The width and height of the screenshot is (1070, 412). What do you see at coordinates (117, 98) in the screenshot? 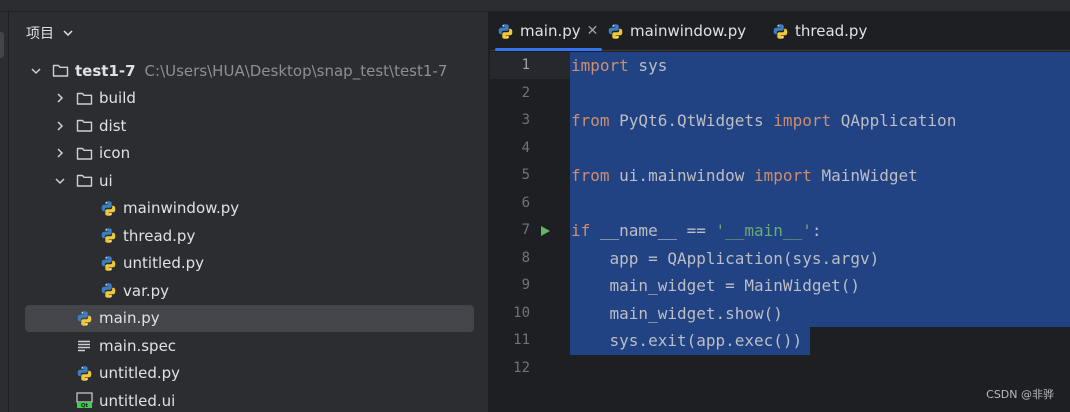
I see `tree-item-label: build` at bounding box center [117, 98].